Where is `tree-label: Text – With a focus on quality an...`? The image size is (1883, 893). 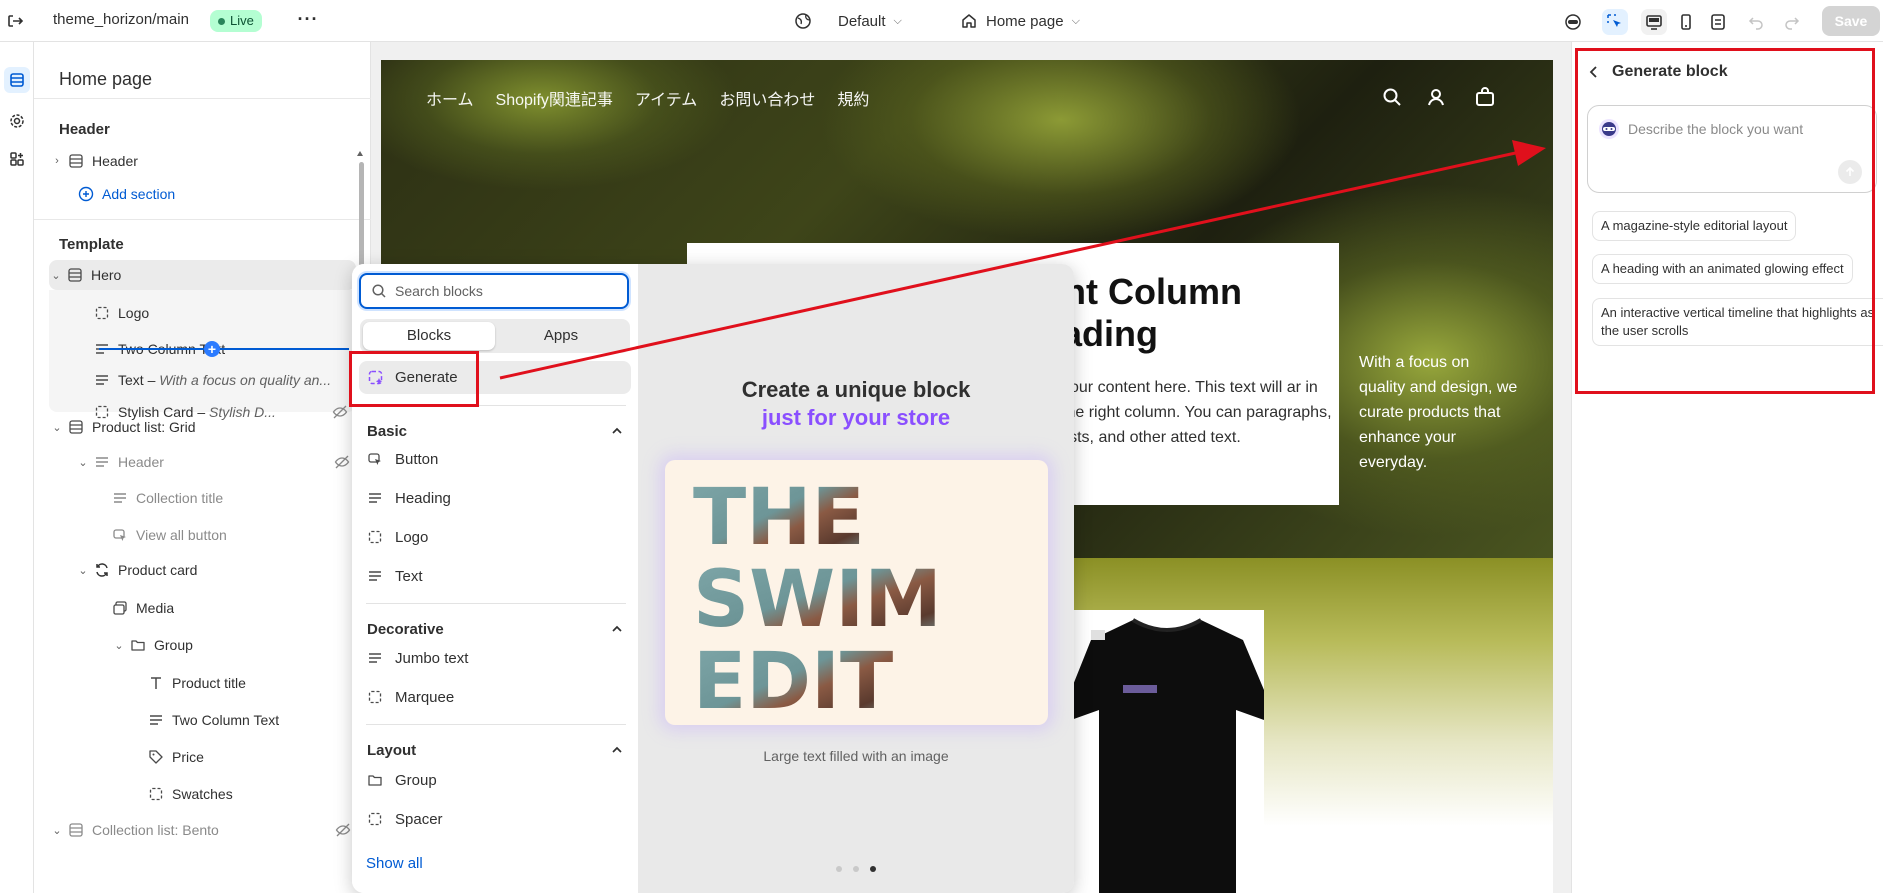 tree-label: Text – With a focus on quality an... is located at coordinates (224, 380).